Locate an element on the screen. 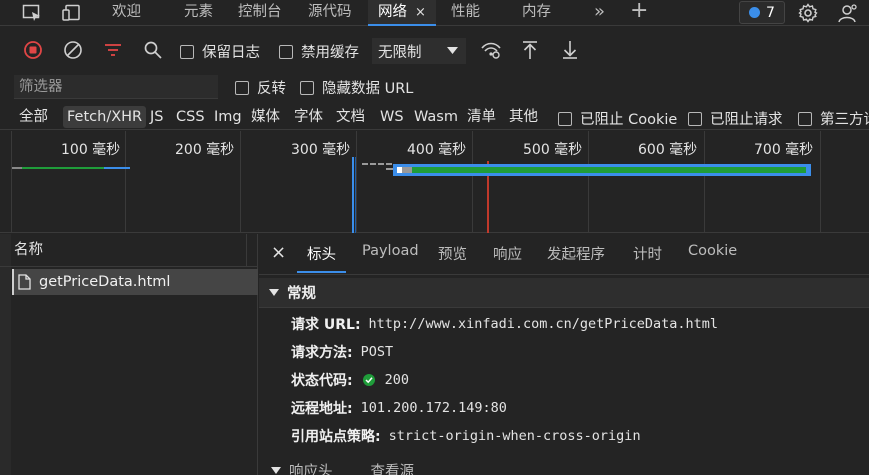  export-har-icon is located at coordinates (570, 50).